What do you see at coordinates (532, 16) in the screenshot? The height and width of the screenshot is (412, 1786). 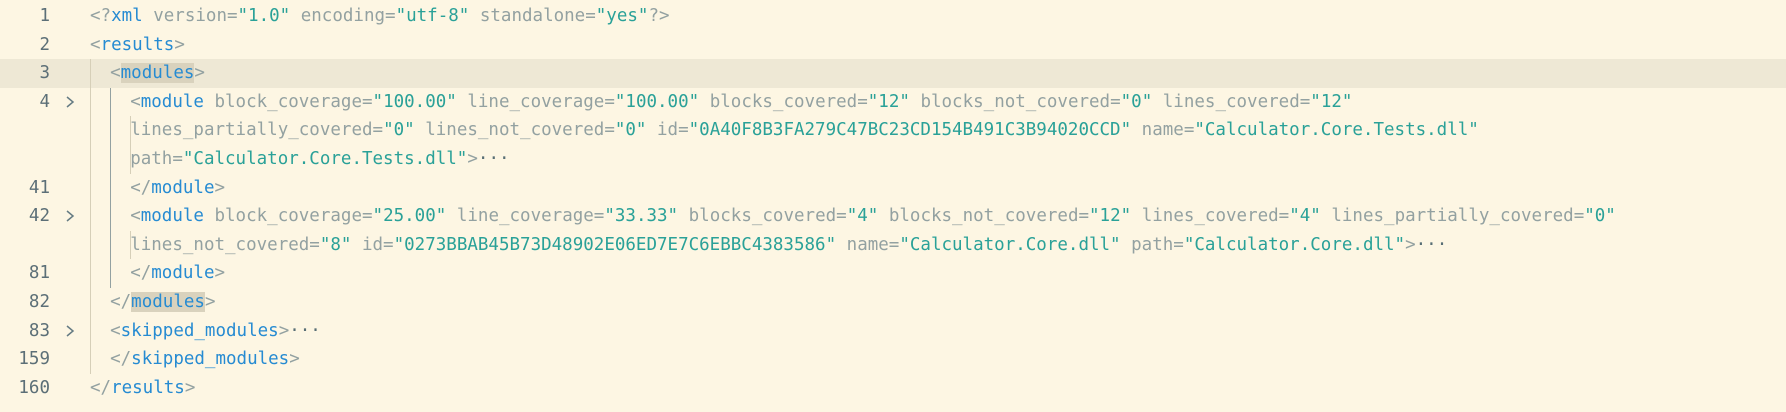 I see `token: standalone=` at bounding box center [532, 16].